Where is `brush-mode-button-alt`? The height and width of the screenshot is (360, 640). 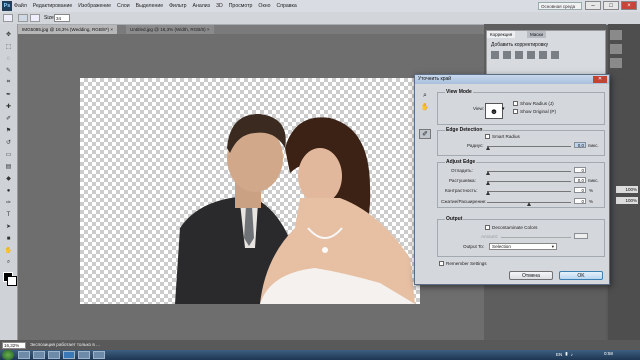 brush-mode-button-alt is located at coordinates (35, 18).